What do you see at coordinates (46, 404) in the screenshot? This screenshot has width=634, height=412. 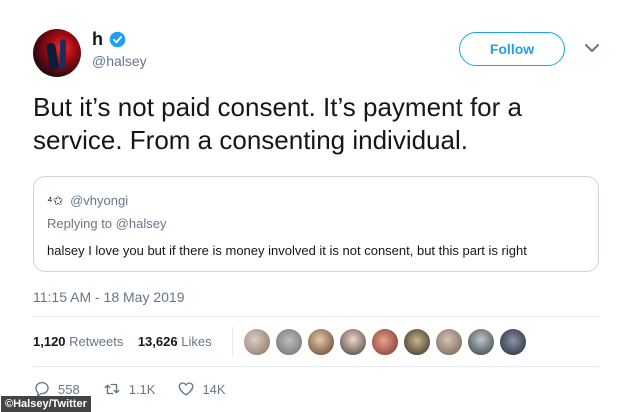 I see `image-credit: ©Halsey/Twitter` at bounding box center [46, 404].